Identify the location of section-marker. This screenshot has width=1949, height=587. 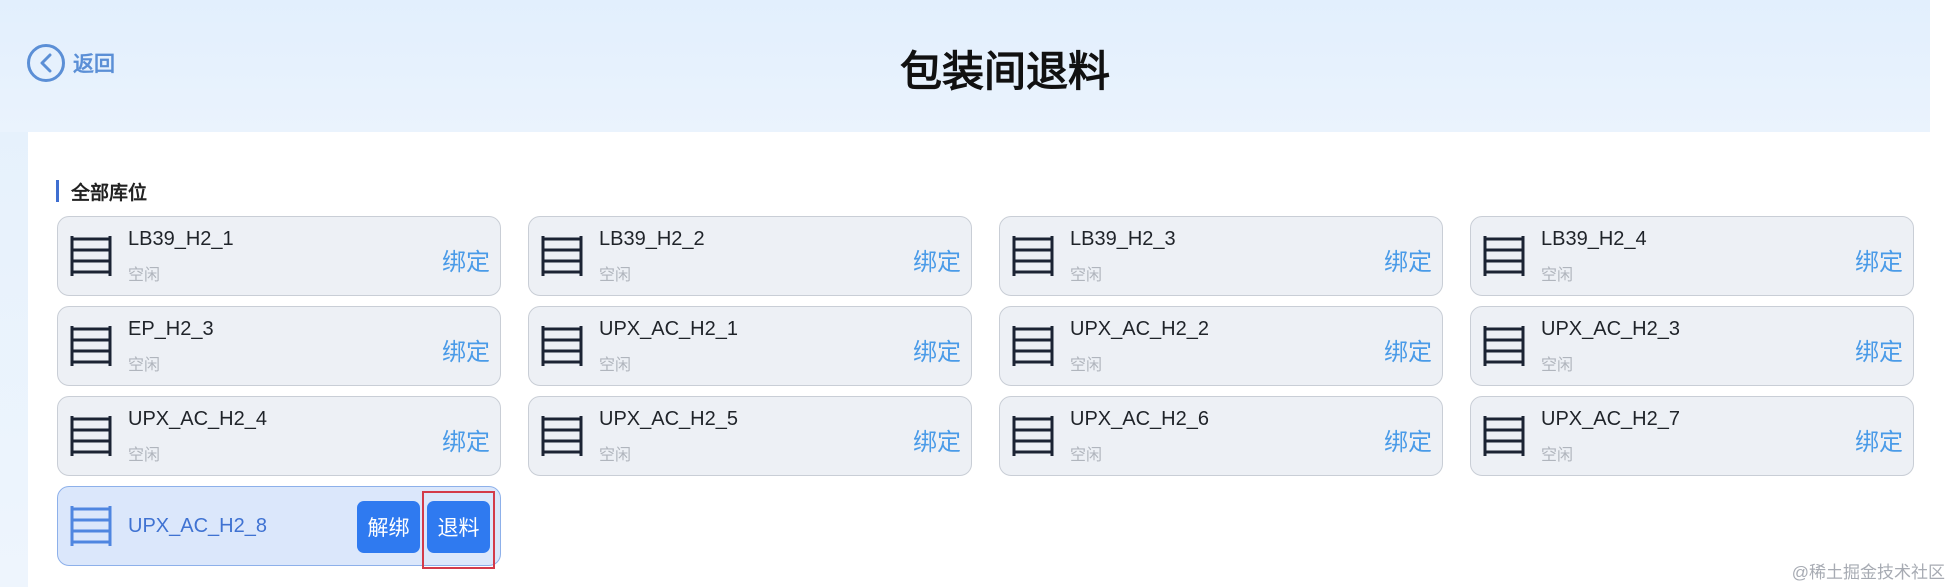
(57, 191).